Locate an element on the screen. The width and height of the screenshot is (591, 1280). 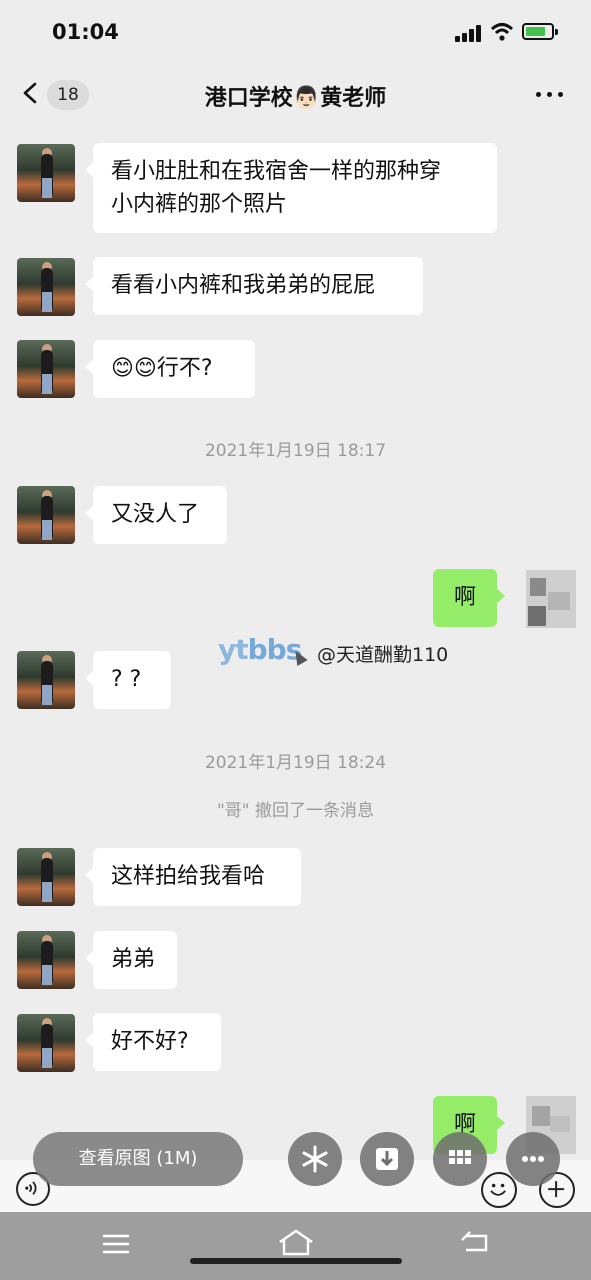
wifi-icon is located at coordinates (502, 32).